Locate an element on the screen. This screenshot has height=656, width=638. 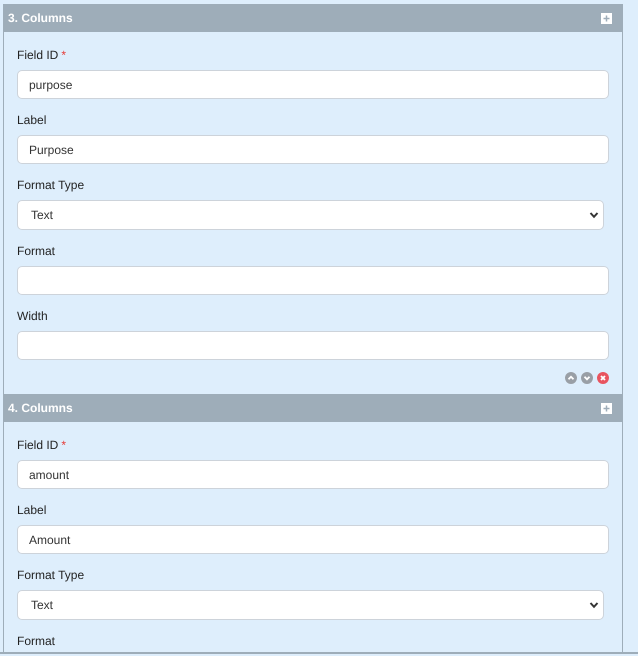
delete-icon is located at coordinates (603, 378).